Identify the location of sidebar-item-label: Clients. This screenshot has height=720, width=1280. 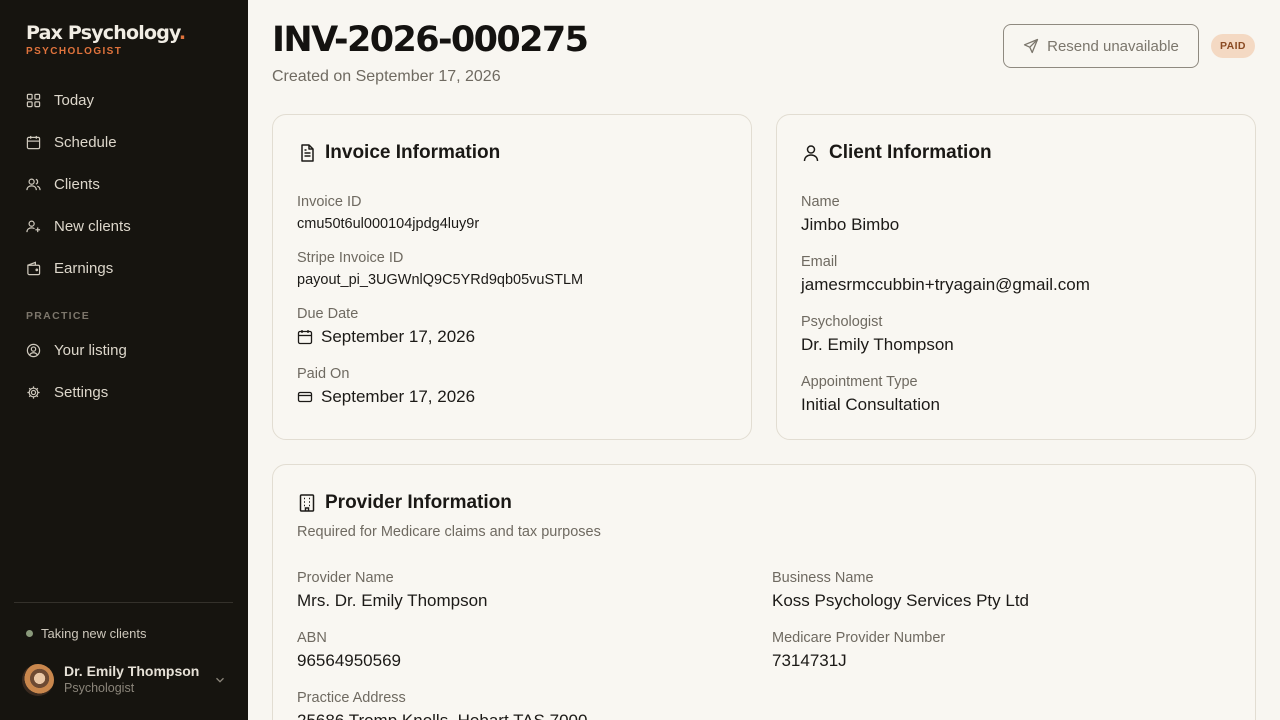
(77, 184).